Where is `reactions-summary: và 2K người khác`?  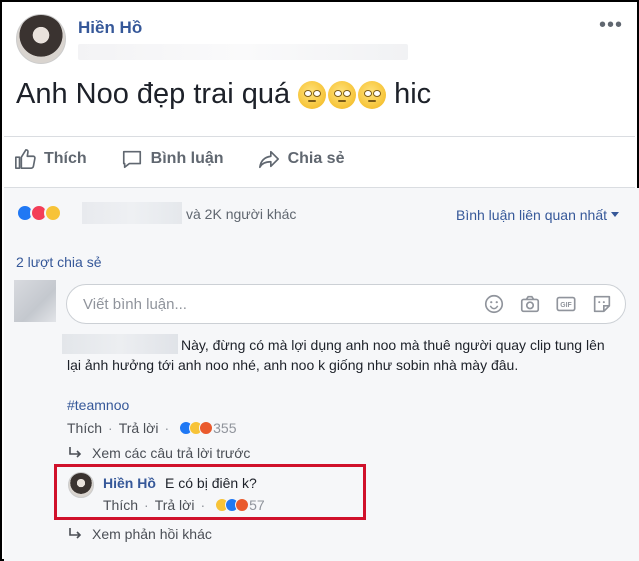 reactions-summary: và 2K người khác is located at coordinates (241, 214).